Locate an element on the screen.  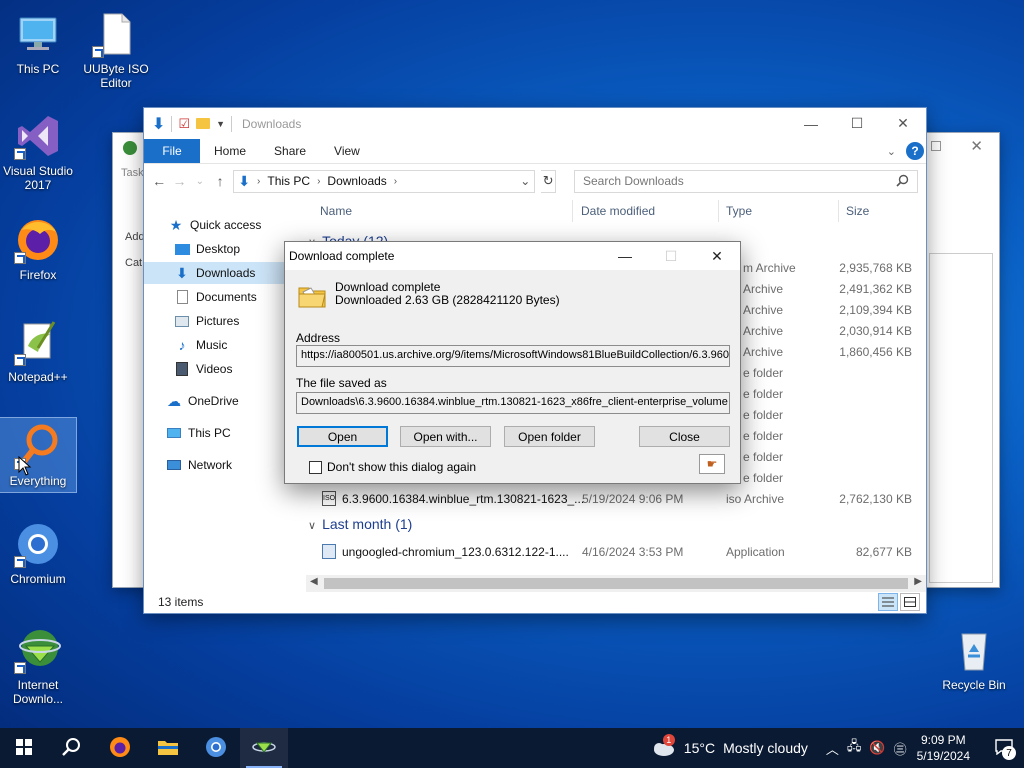
recent-locations-icon: ⌄ is located at coordinates (200, 181).